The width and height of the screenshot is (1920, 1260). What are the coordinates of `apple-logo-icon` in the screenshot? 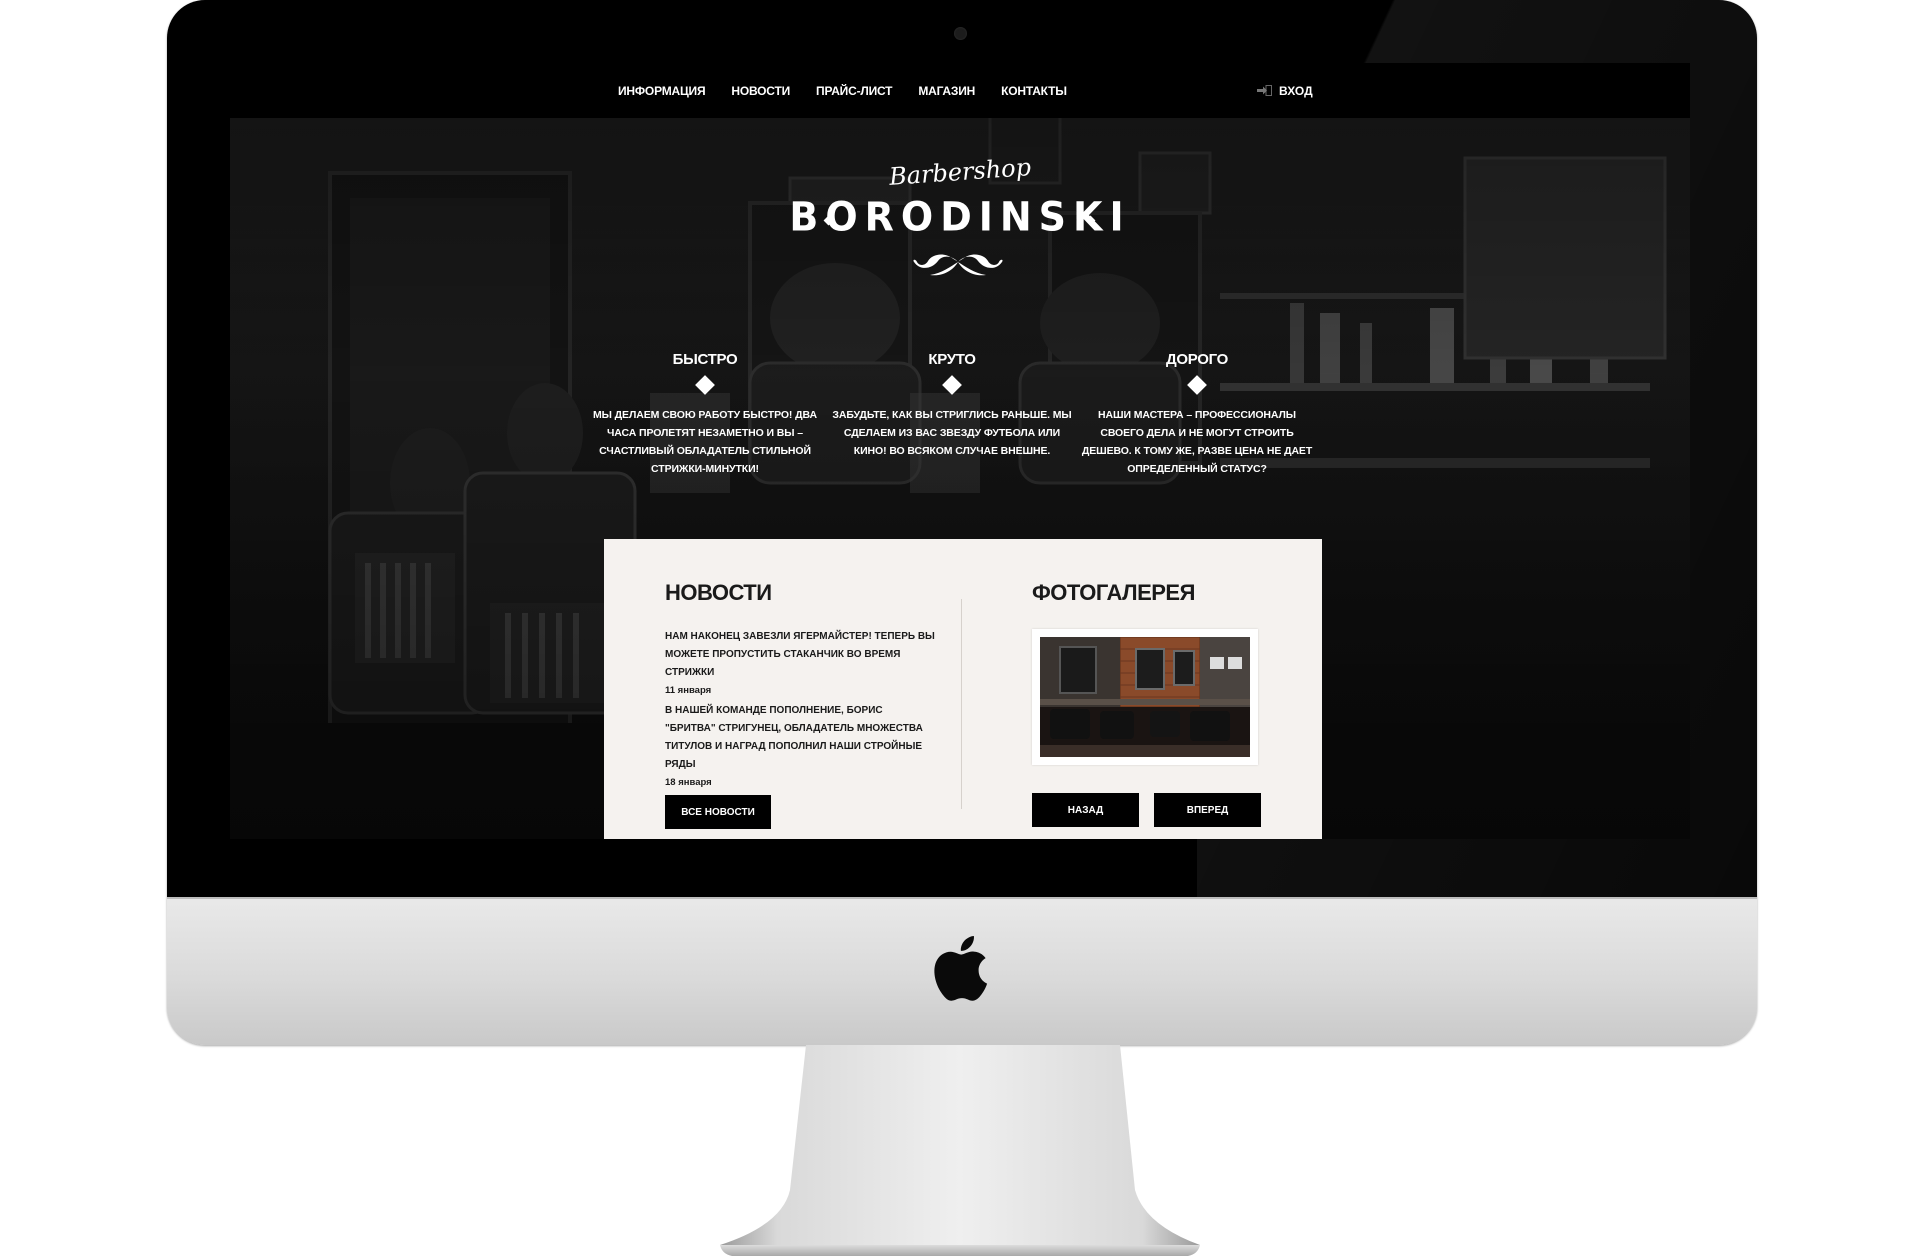 It's located at (961, 968).